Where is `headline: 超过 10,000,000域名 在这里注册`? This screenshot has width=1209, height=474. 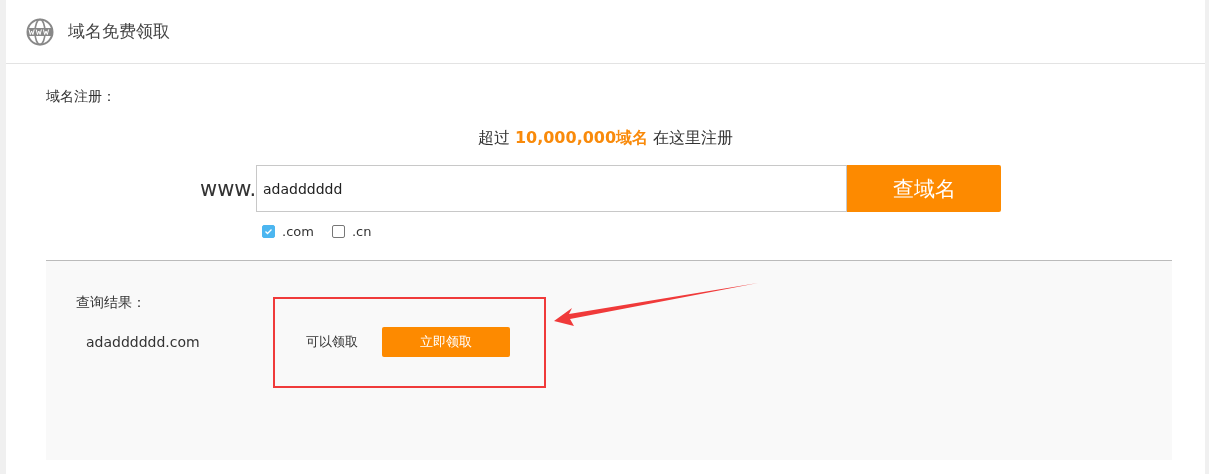
headline: 超过 10,000,000域名 在这里注册 is located at coordinates (605, 138).